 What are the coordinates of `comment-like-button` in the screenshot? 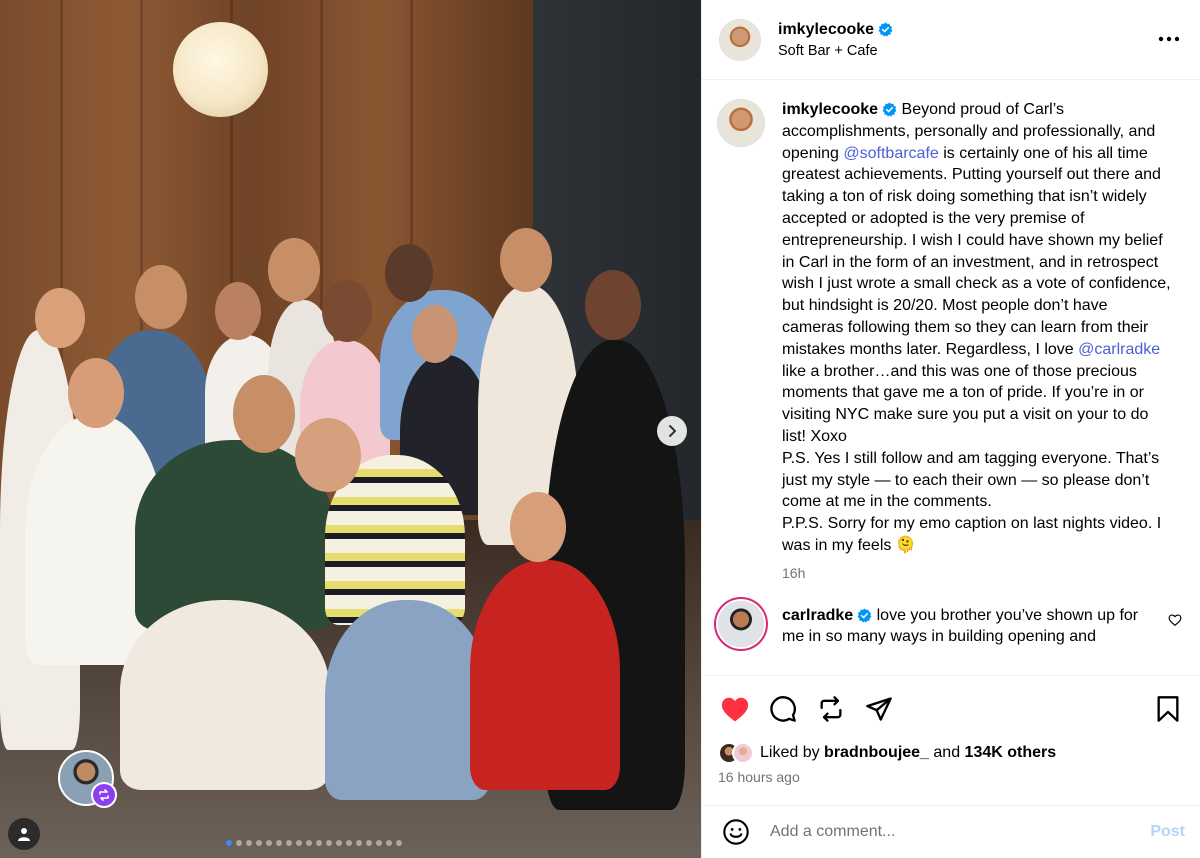 It's located at (1175, 622).